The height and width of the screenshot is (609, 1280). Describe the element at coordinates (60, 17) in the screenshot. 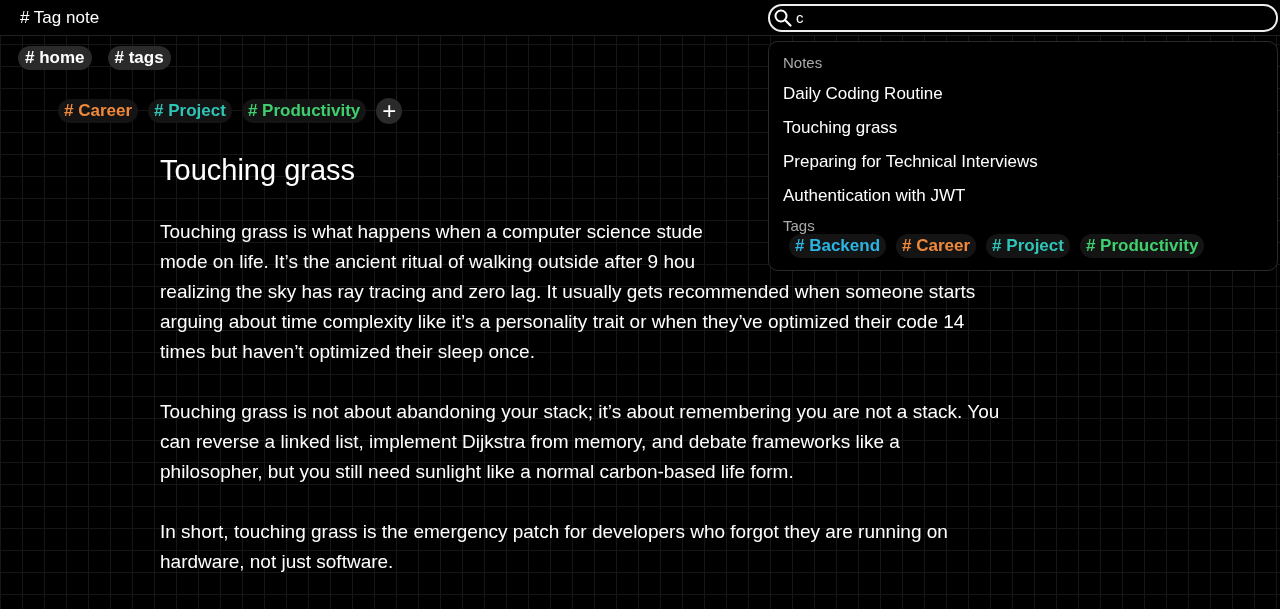

I see `app-title: # Tag note` at that location.